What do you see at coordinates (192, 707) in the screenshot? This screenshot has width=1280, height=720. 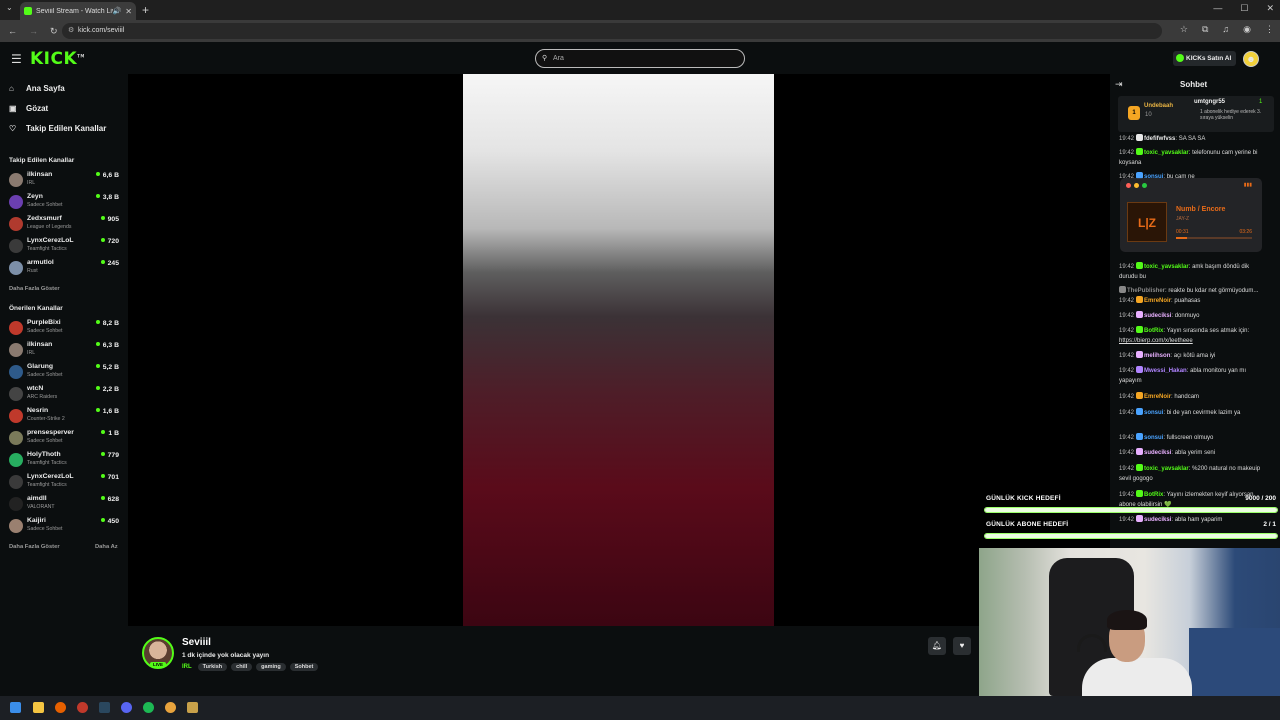 I see `game-launcher-icon` at bounding box center [192, 707].